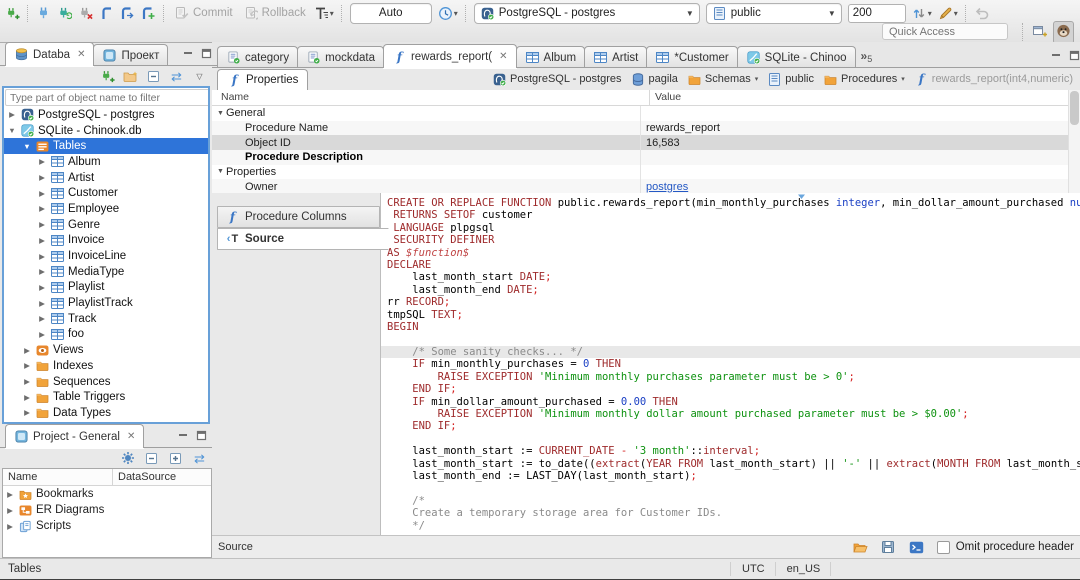 The height and width of the screenshot is (580, 1080). Describe the element at coordinates (790, 79) in the screenshot. I see `breadcrumb-item-public: public` at that location.